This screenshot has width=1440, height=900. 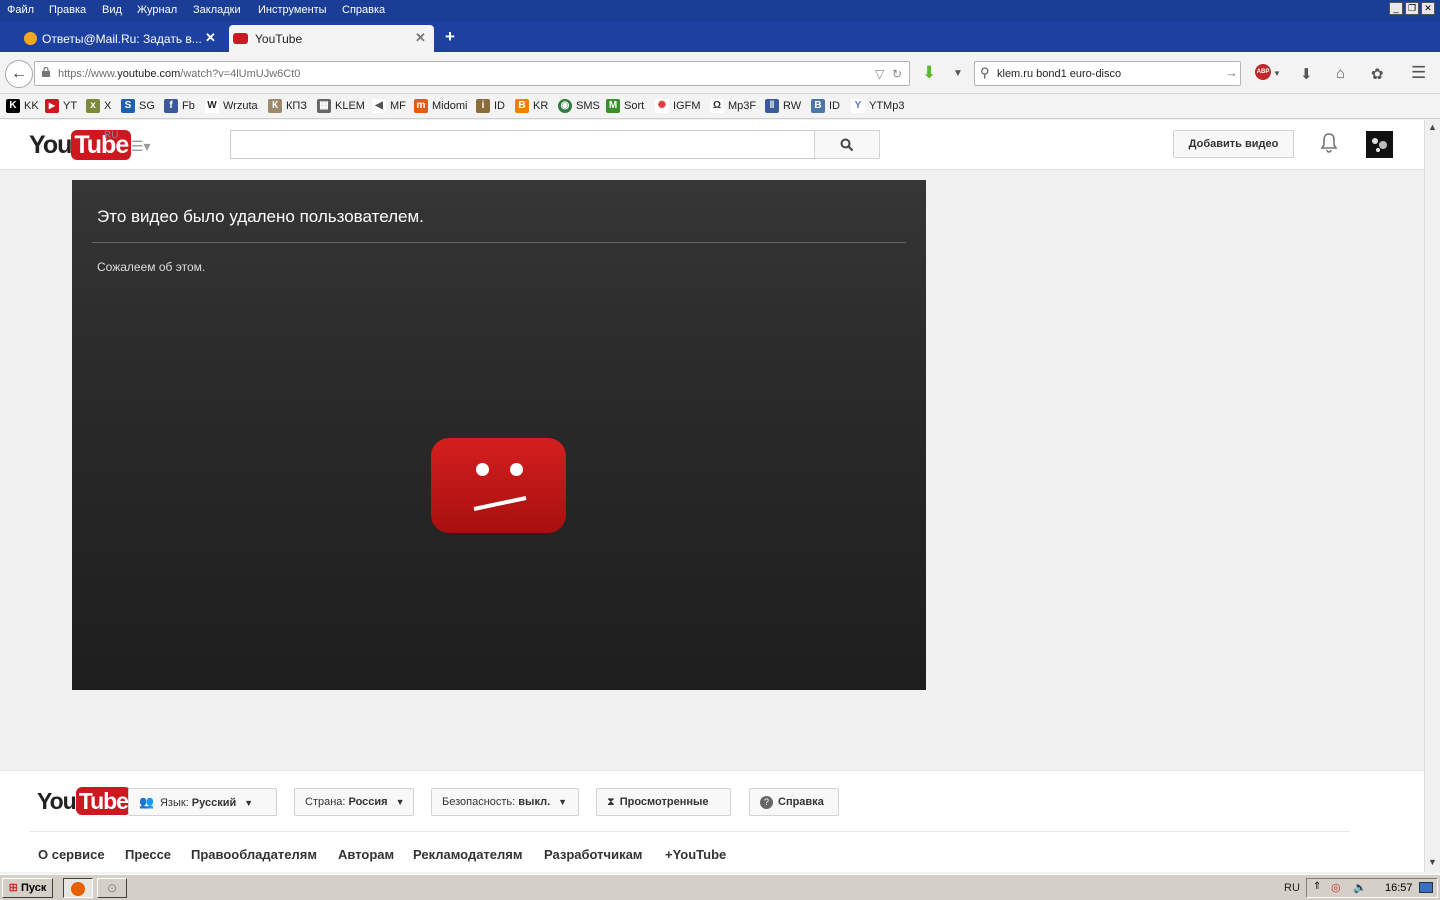 I want to click on url-prefix: https://www., so click(x=88, y=74).